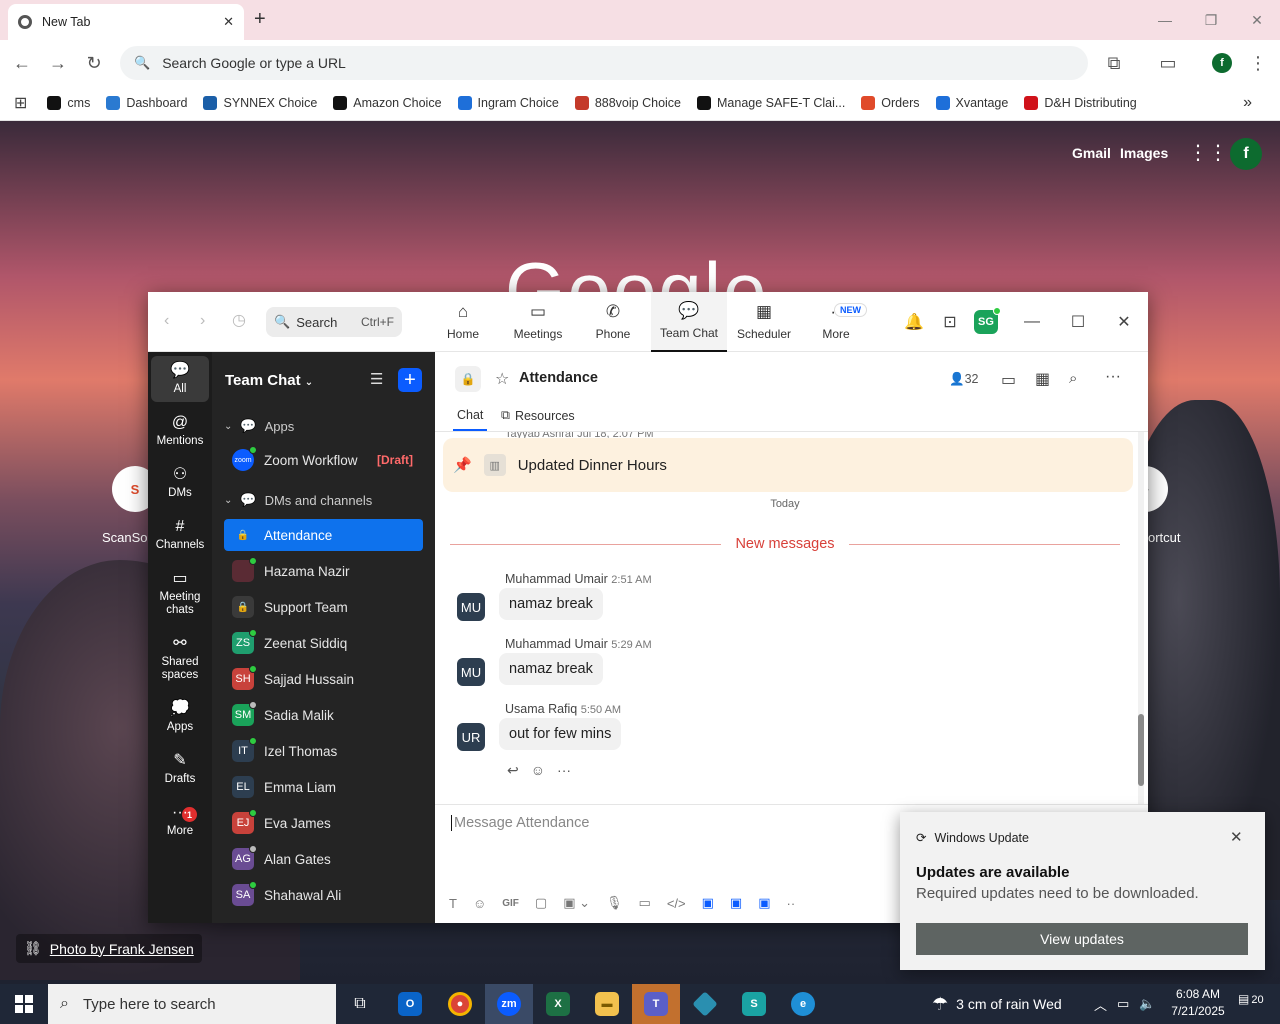 Image resolution: width=1280 pixels, height=1024 pixels. I want to click on rail-drafts: ✎ Drafts, so click(180, 769).